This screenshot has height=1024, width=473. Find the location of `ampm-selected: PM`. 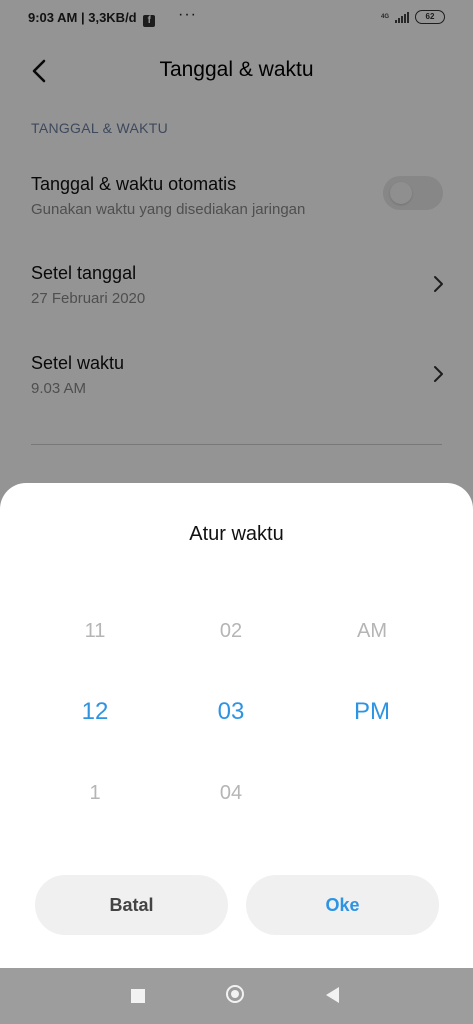

ampm-selected: PM is located at coordinates (372, 712).